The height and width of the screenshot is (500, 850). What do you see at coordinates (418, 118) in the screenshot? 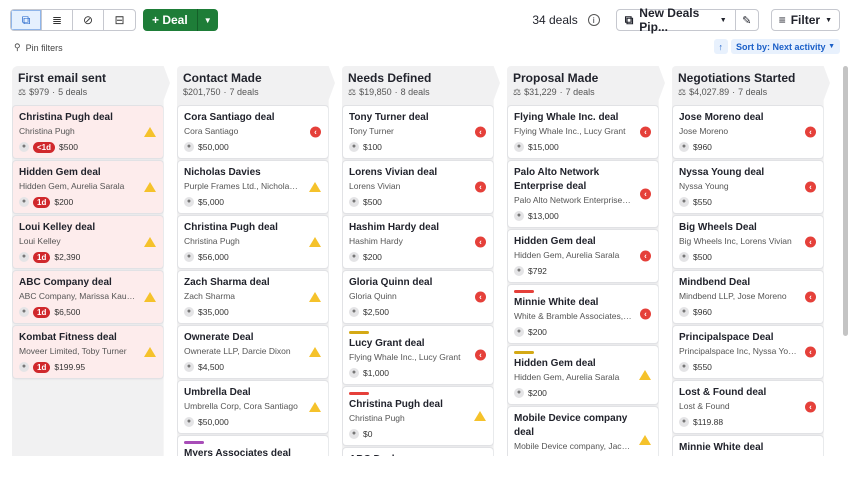
I see `deal-title: Tony Turner deal` at bounding box center [418, 118].